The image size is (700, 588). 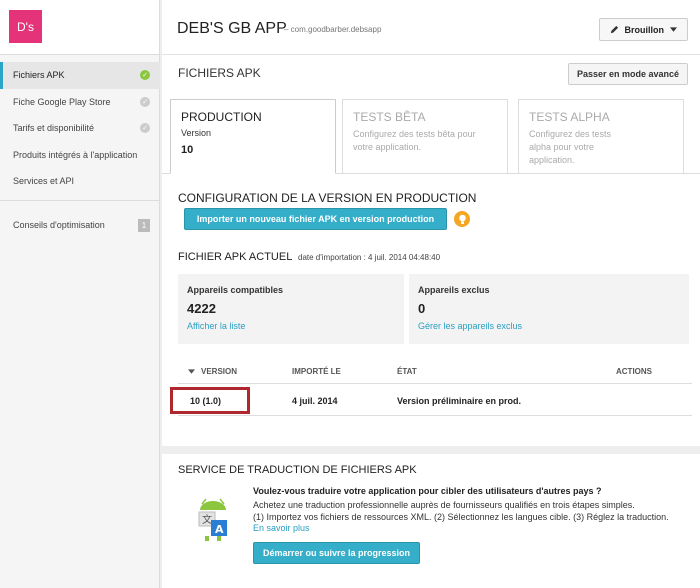 I want to click on lightbulb-icon, so click(x=462, y=219).